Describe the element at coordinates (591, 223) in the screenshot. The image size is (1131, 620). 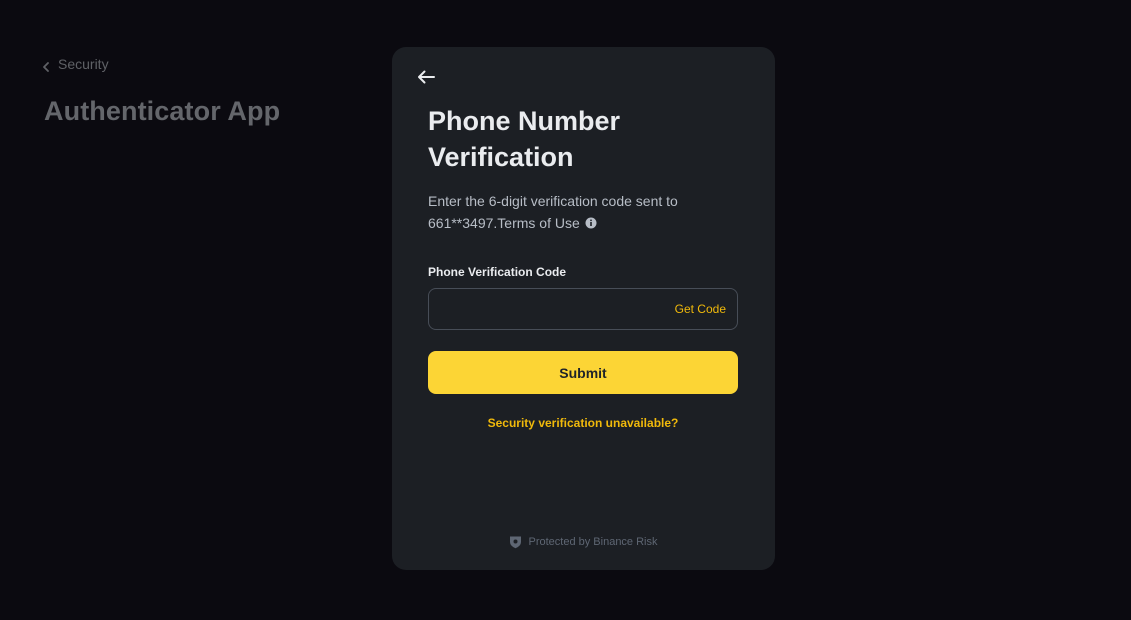
I see `info-icon` at that location.